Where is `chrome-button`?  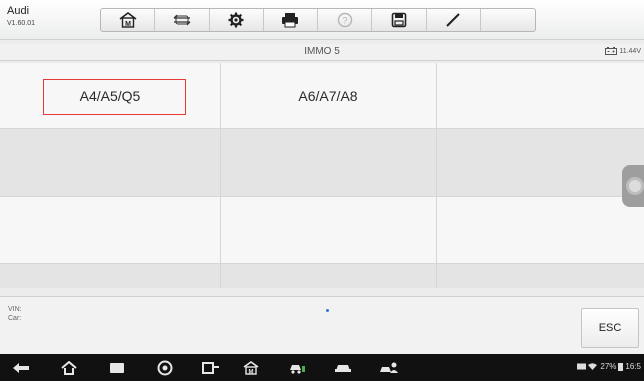
chrome-button is located at coordinates (165, 367).